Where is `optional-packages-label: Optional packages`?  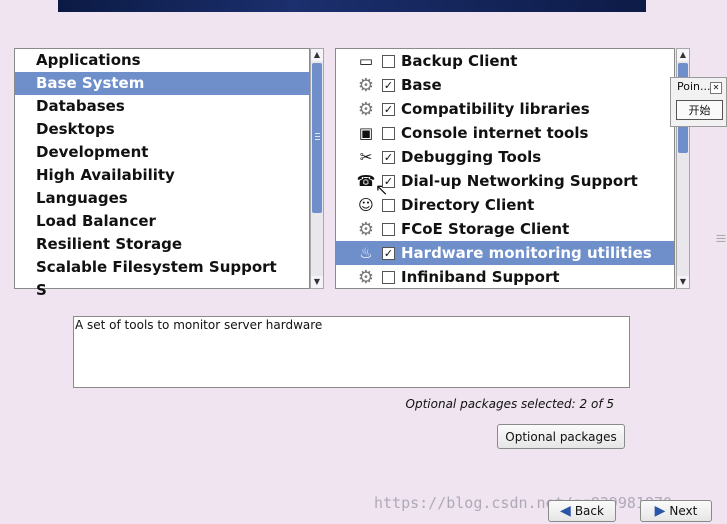
optional-packages-label: Optional packages is located at coordinates (561, 436).